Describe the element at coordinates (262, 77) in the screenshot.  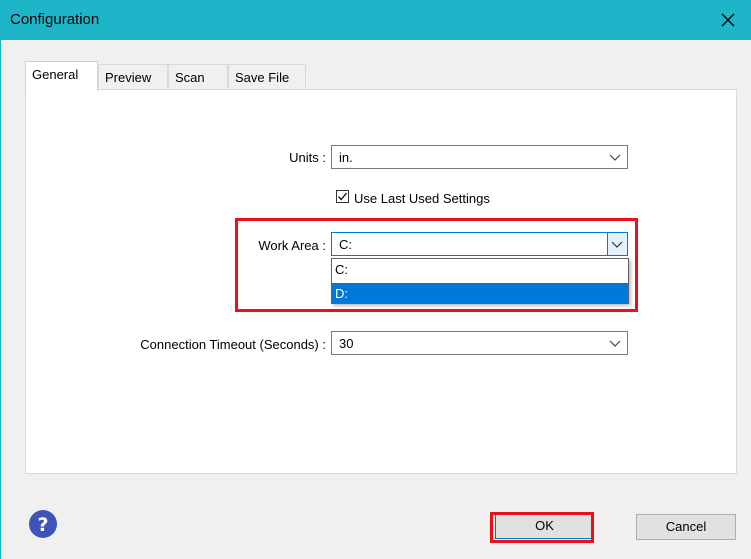
I see `tab-label: Save File` at that location.